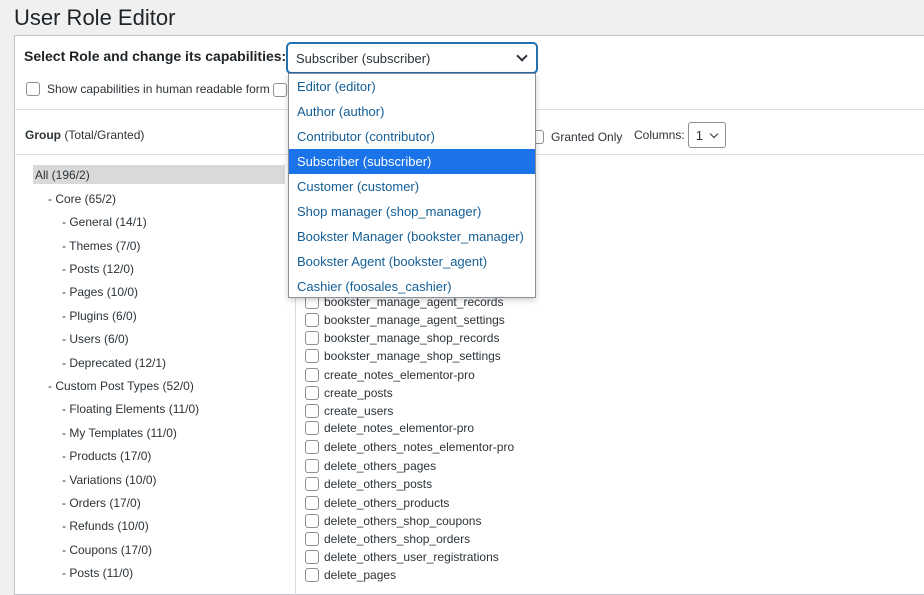 The width and height of the screenshot is (924, 595). I want to click on tree-item-floating-elements: - Floating Elements (11/0), so click(130, 409).